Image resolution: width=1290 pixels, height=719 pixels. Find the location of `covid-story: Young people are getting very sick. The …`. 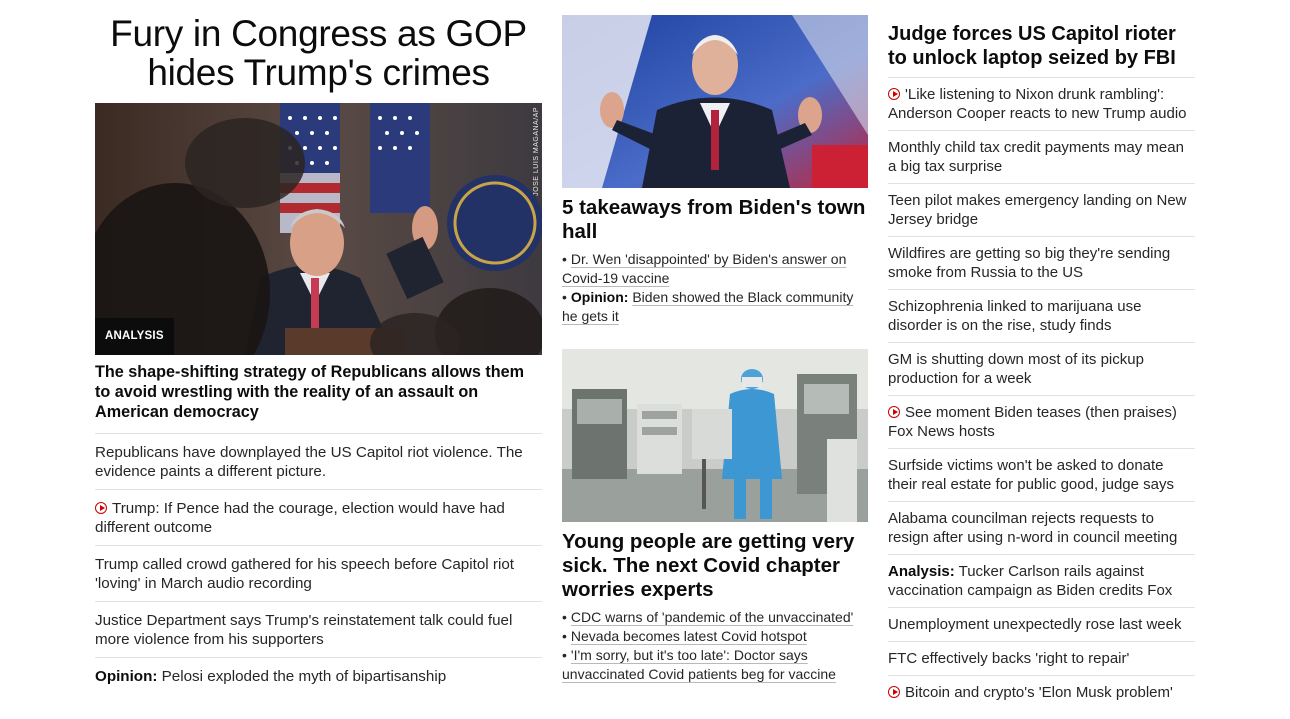

covid-story: Young people are getting very sick. The … is located at coordinates (715, 516).